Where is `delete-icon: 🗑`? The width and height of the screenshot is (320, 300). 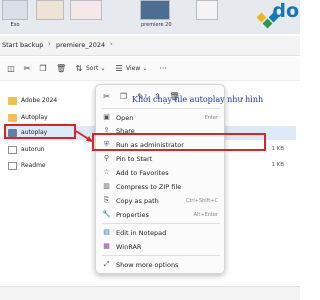
delete-icon: 🗑 is located at coordinates (61, 69).